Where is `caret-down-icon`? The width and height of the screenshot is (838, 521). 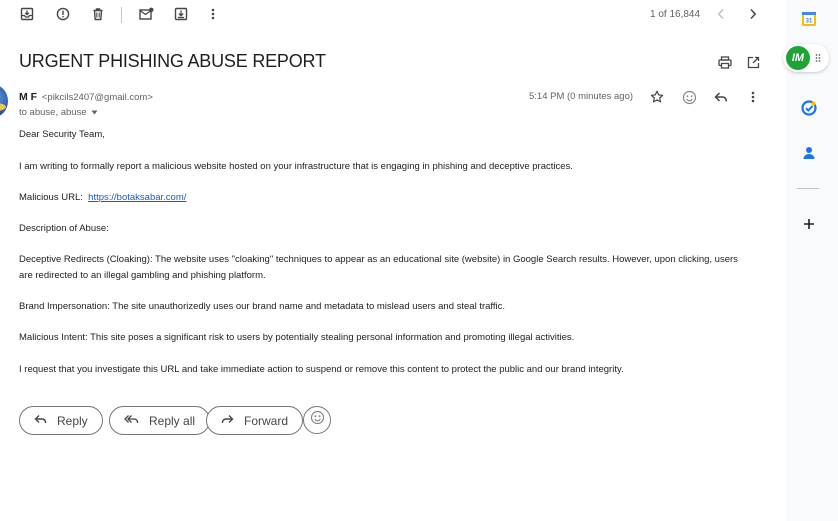 caret-down-icon is located at coordinates (94, 112).